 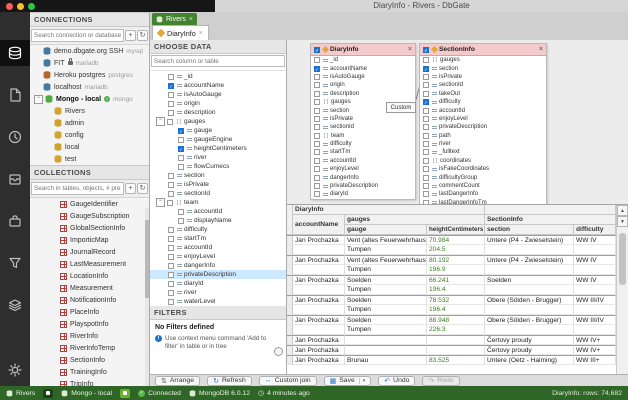 I want to click on field-enjoylevel: enjoyLevel, so click(x=363, y=169).